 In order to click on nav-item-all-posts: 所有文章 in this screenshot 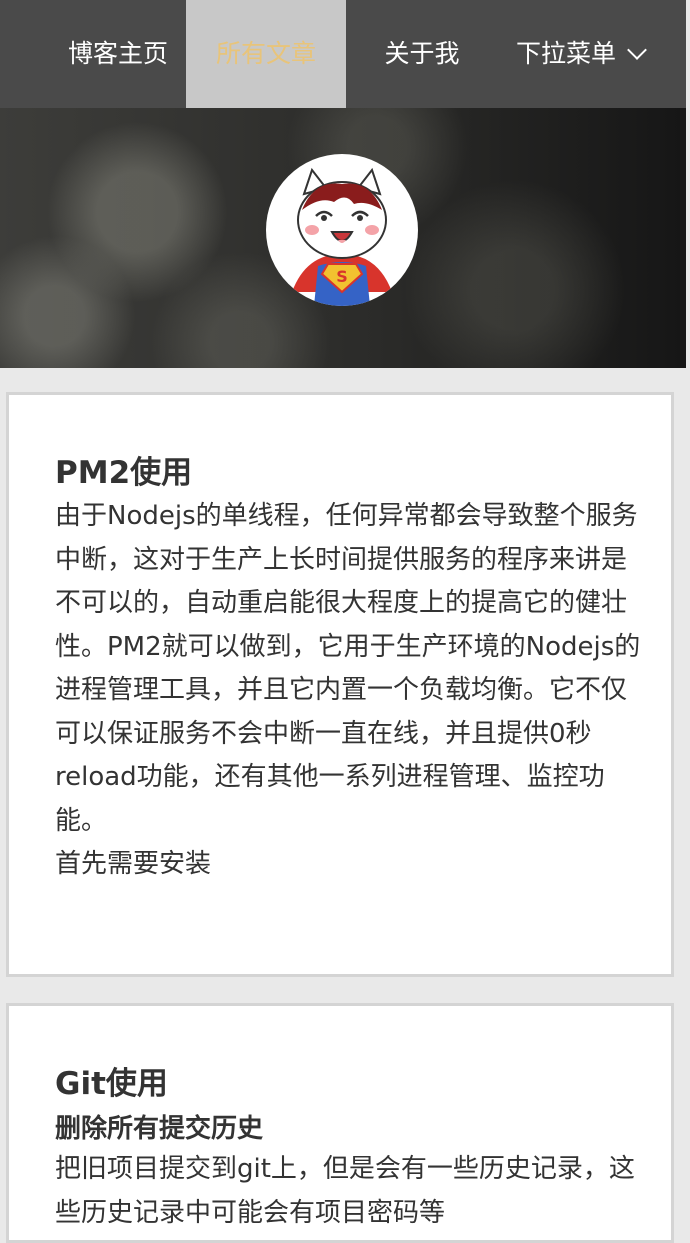, I will do `click(266, 54)`.